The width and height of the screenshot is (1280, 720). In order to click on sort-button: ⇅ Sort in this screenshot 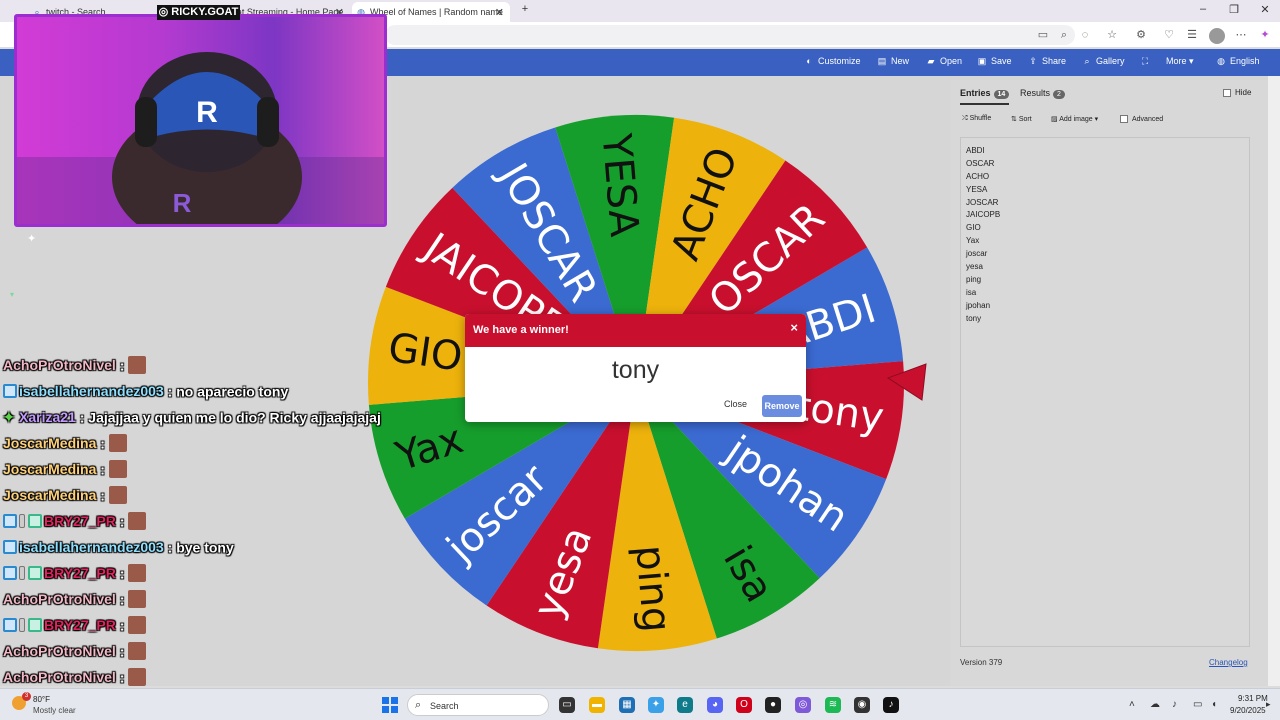, I will do `click(1021, 119)`.